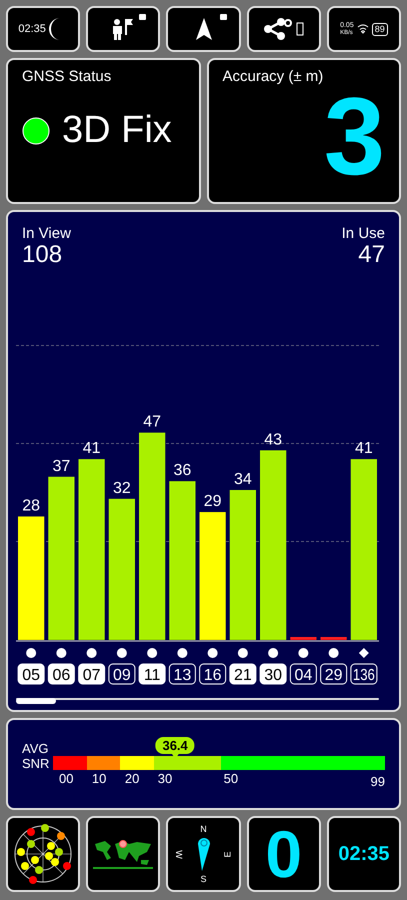  Describe the element at coordinates (67, 76) in the screenshot. I see `card-title: GNSS Status` at that location.